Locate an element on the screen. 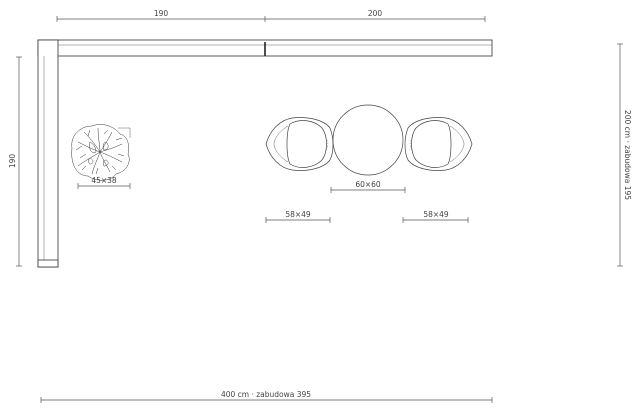 The width and height of the screenshot is (640, 410). dimension-left: 190 is located at coordinates (12, 161).